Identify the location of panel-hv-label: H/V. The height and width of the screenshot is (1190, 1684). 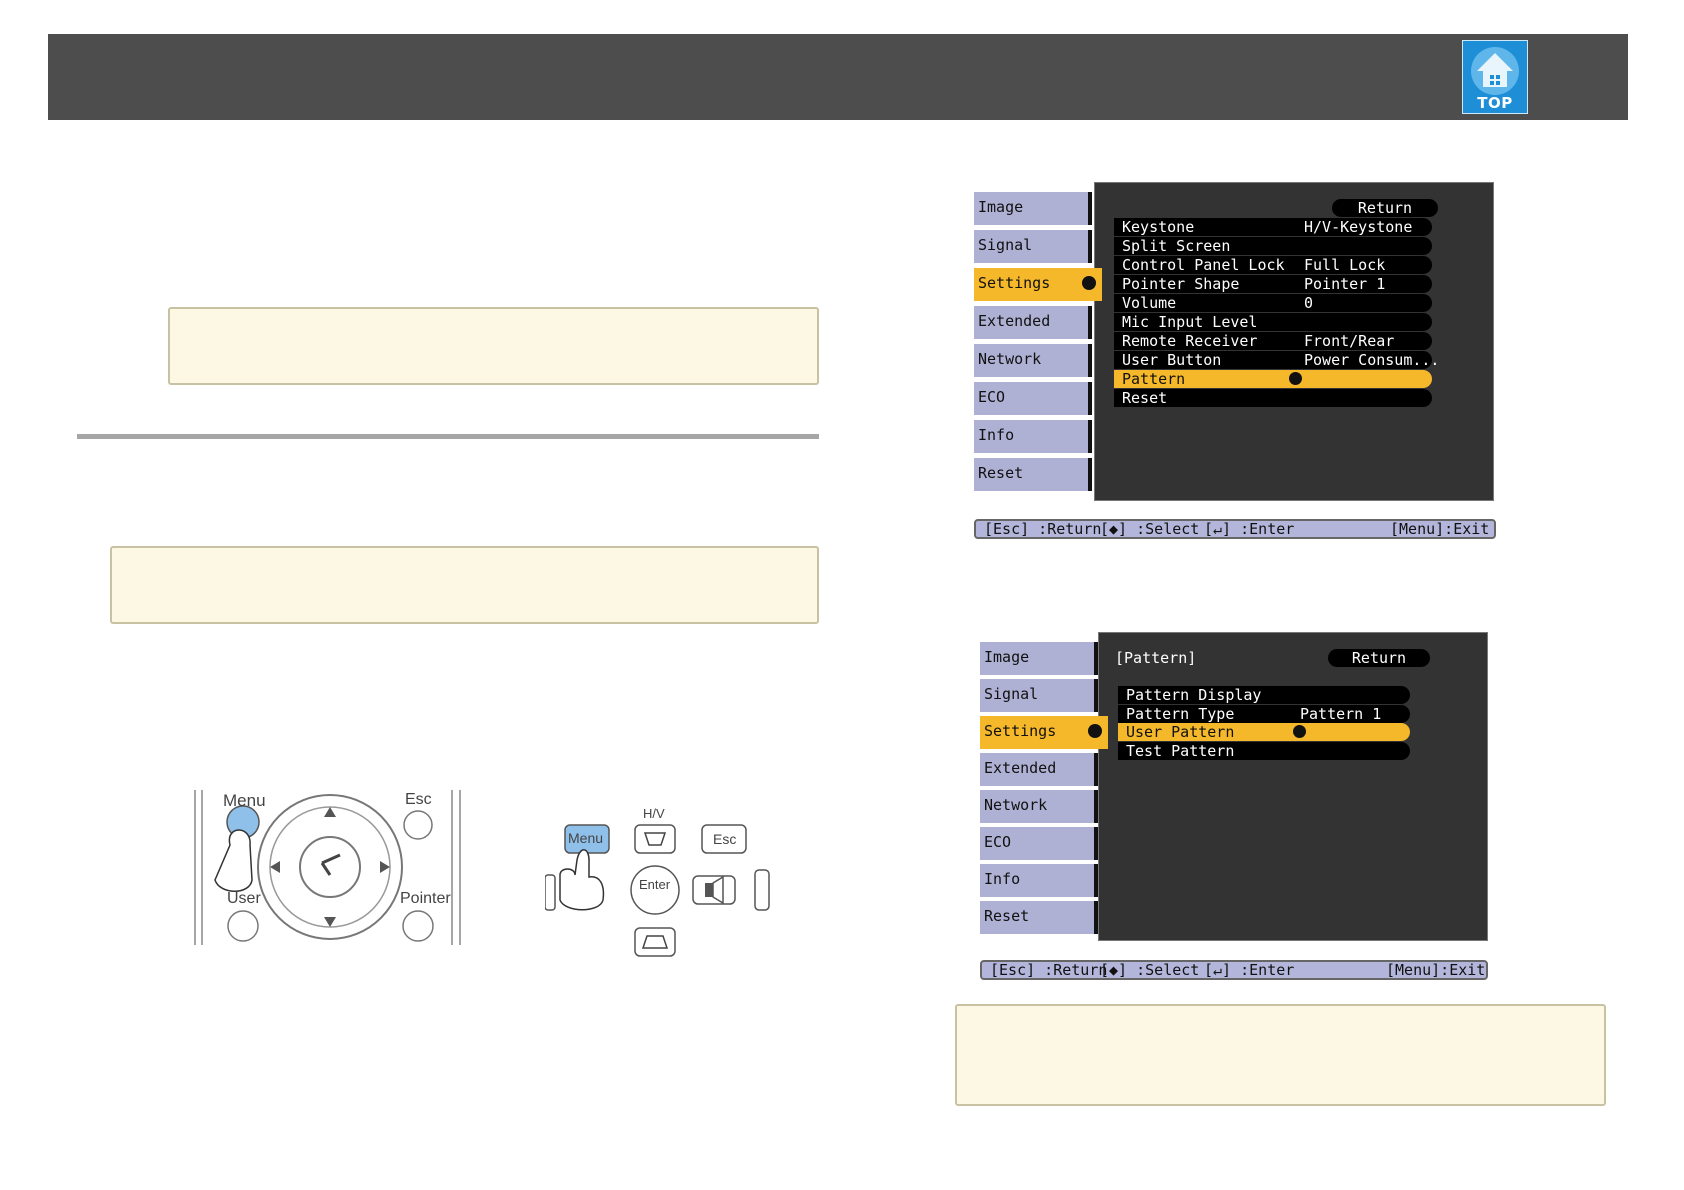
(654, 813).